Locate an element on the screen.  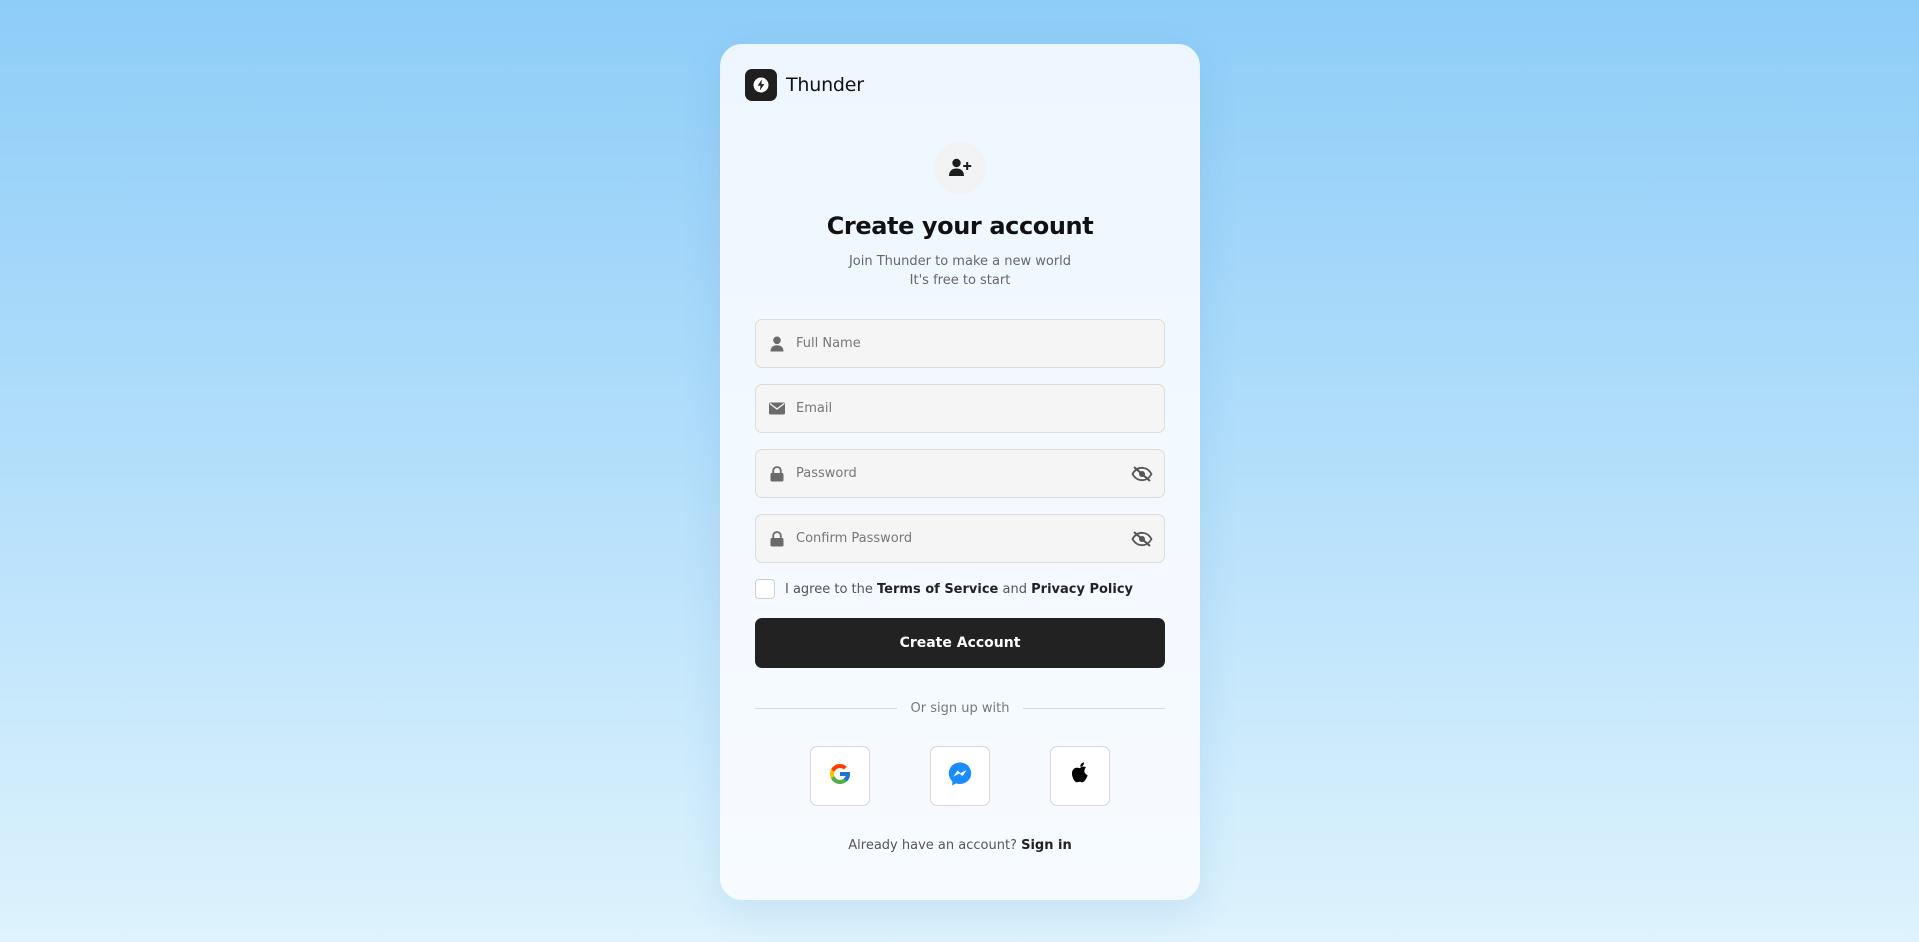
terms-and: and is located at coordinates (1014, 589).